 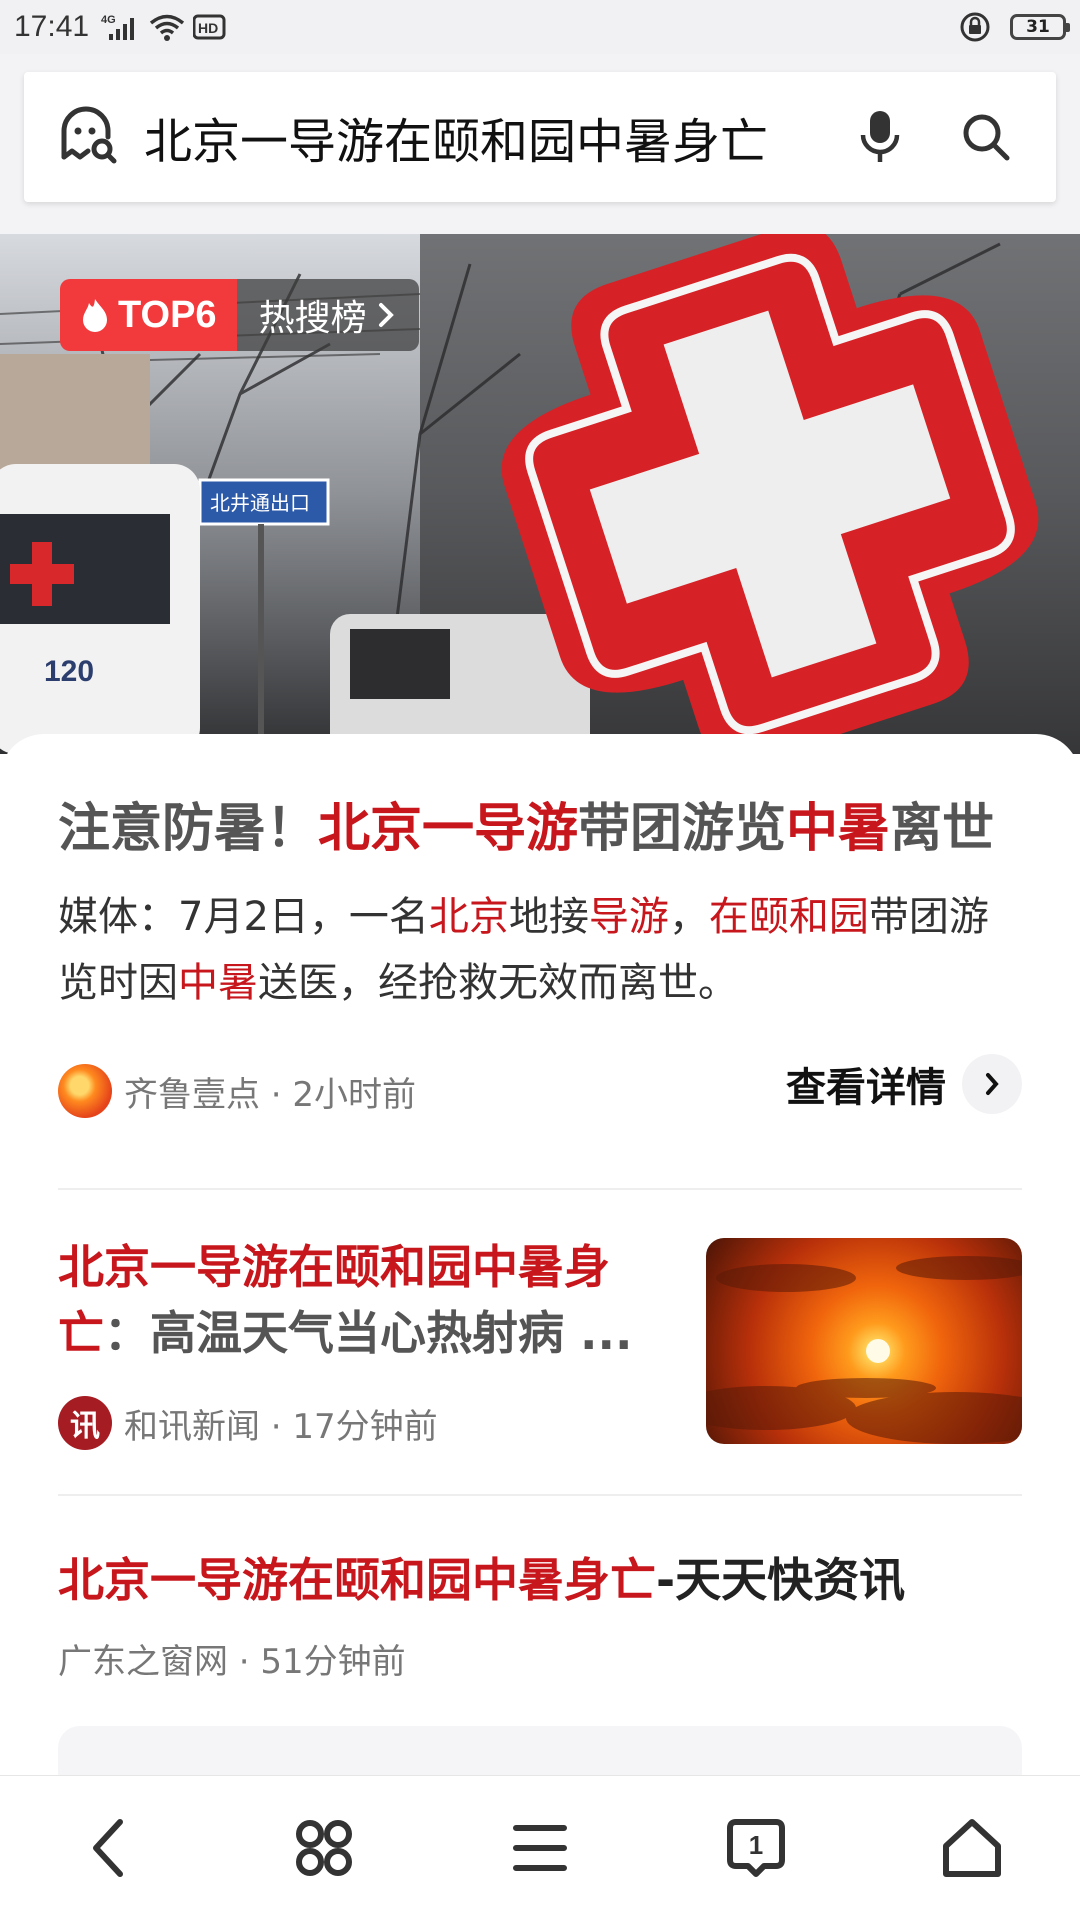 What do you see at coordinates (270, 1094) in the screenshot?
I see `source-text: 齐鲁壹点 · 2小时前` at bounding box center [270, 1094].